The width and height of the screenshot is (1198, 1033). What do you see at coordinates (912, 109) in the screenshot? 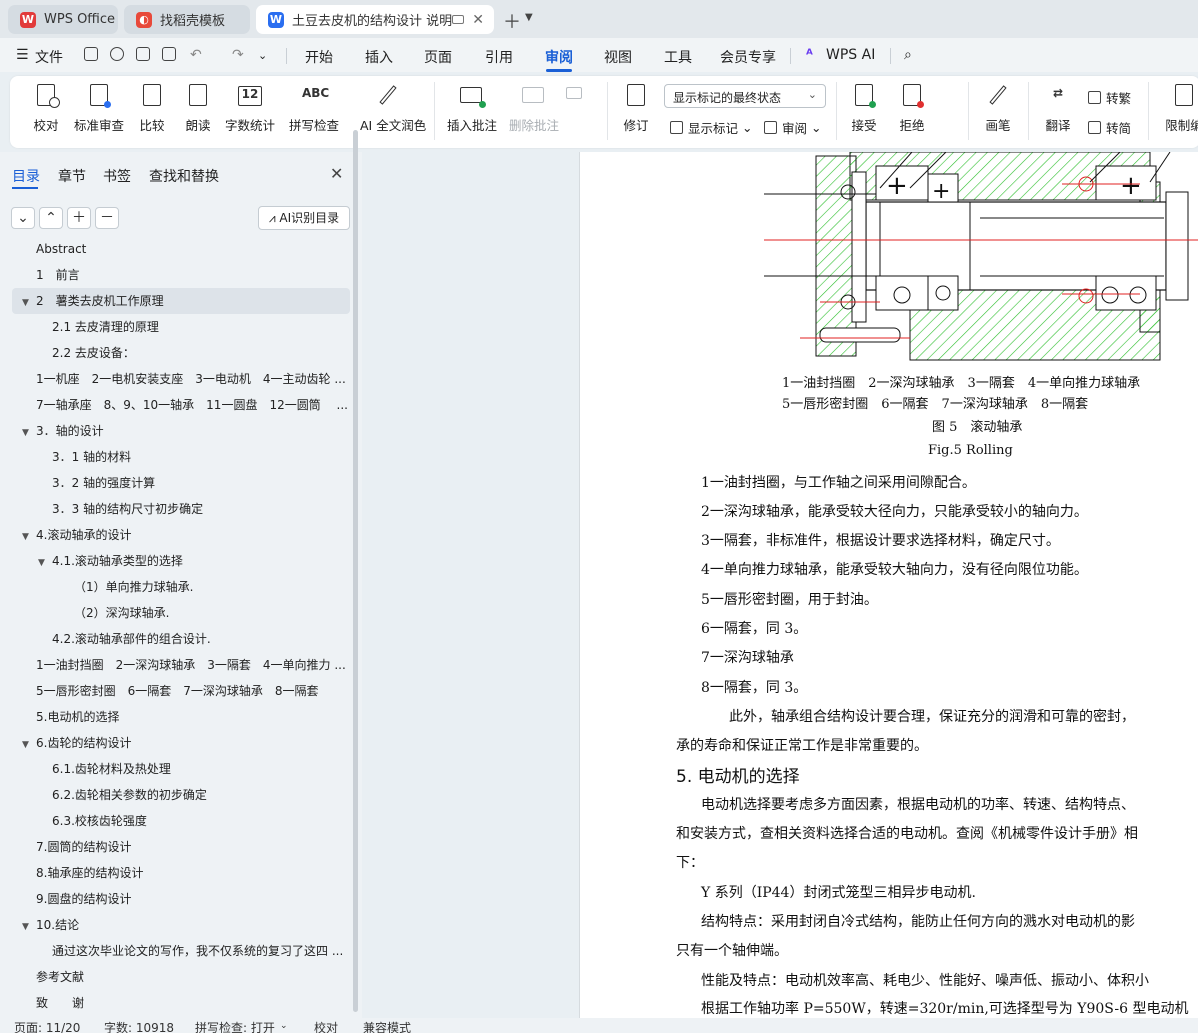
I see `reject-button: 拒绝` at bounding box center [912, 109].